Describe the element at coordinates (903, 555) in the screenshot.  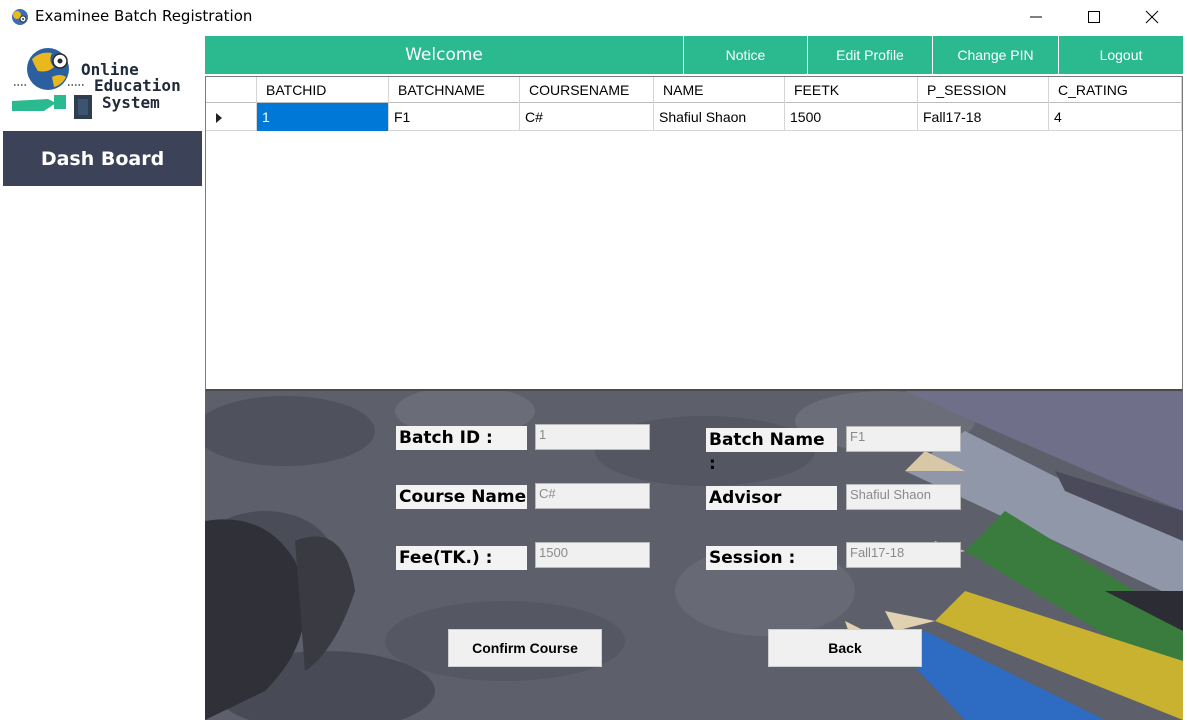
I see `session-field: Fall17-18` at that location.